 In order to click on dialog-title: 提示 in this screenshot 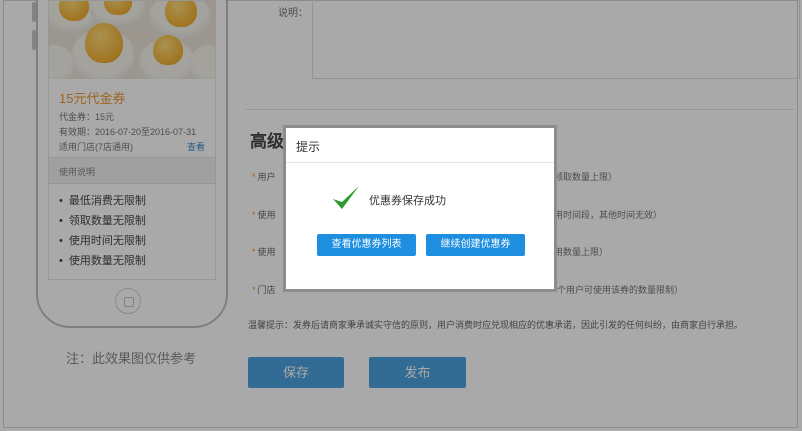, I will do `click(308, 147)`.